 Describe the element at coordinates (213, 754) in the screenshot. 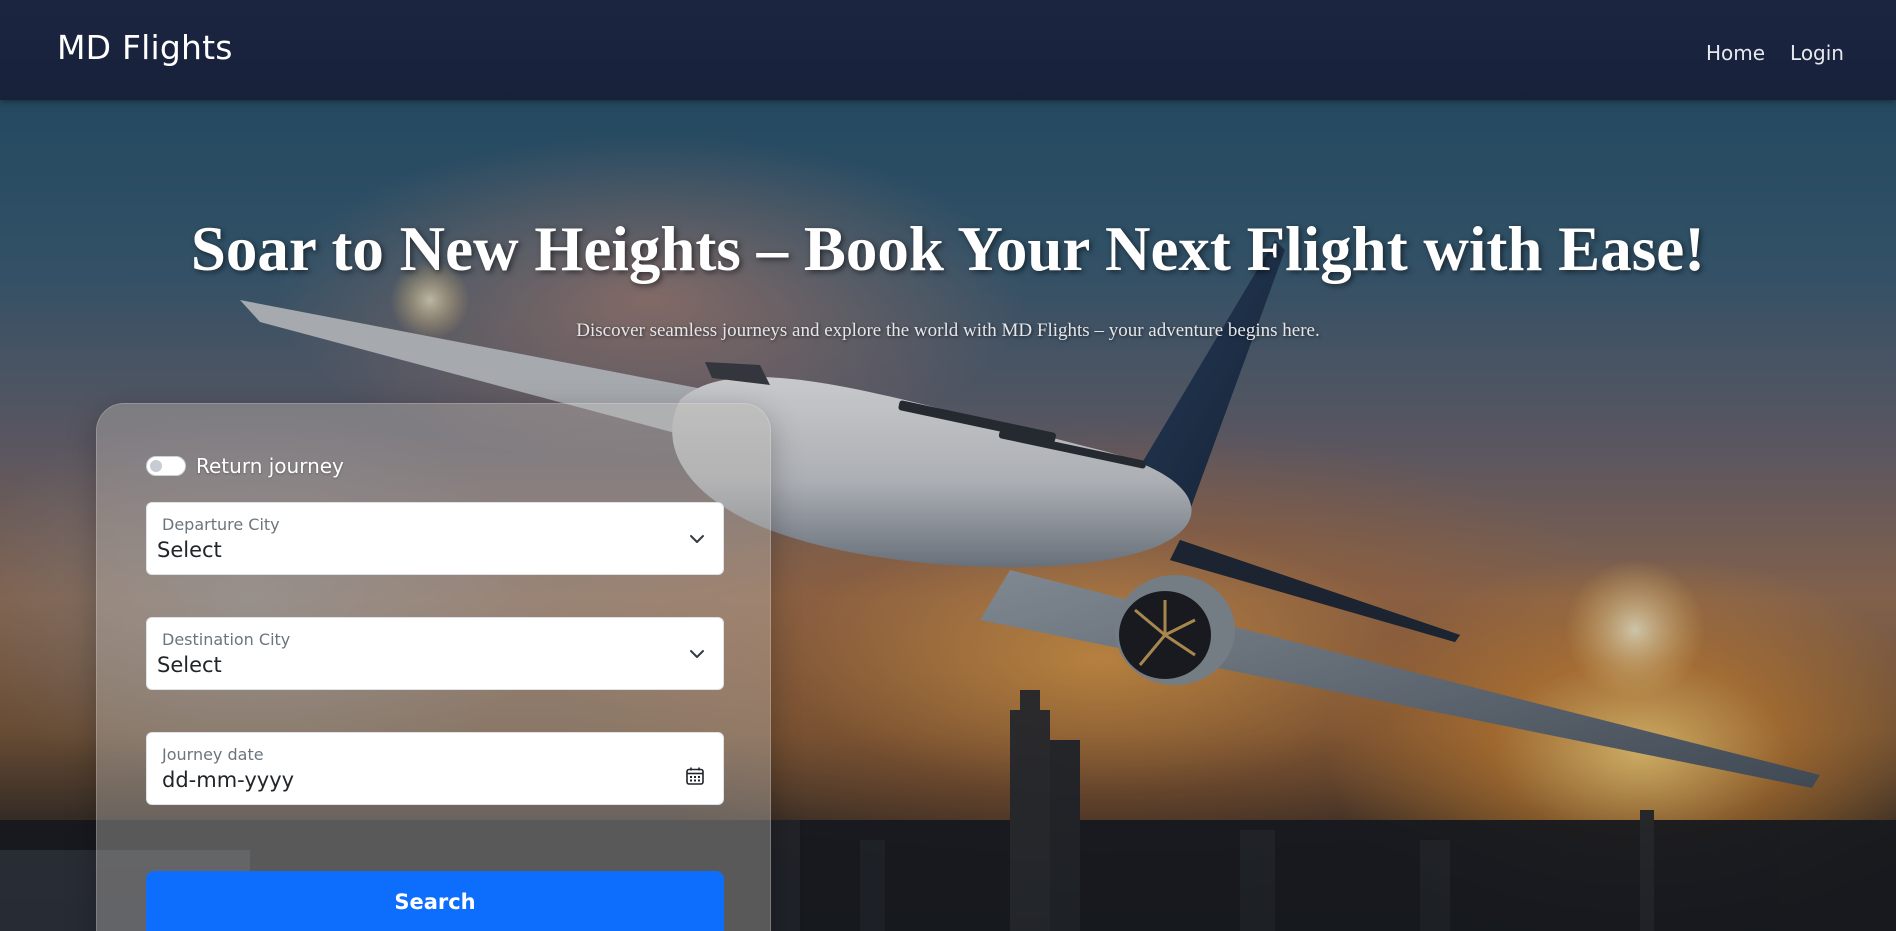

I see `journey-date-label: Journey date` at that location.